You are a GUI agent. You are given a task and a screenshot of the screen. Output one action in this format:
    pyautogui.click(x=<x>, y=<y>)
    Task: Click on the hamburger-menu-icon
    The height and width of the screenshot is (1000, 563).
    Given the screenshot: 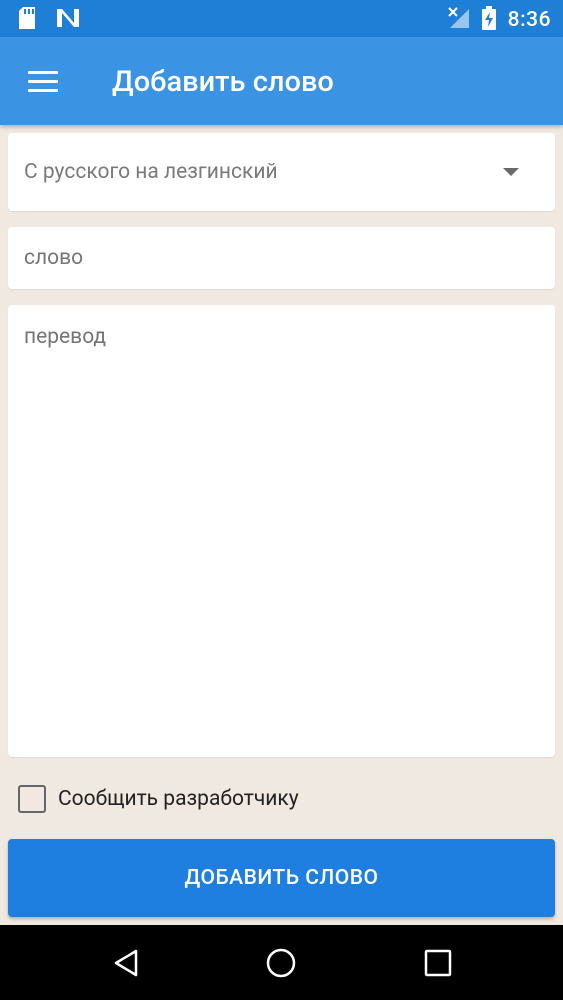 What is the action you would take?
    pyautogui.click(x=44, y=81)
    